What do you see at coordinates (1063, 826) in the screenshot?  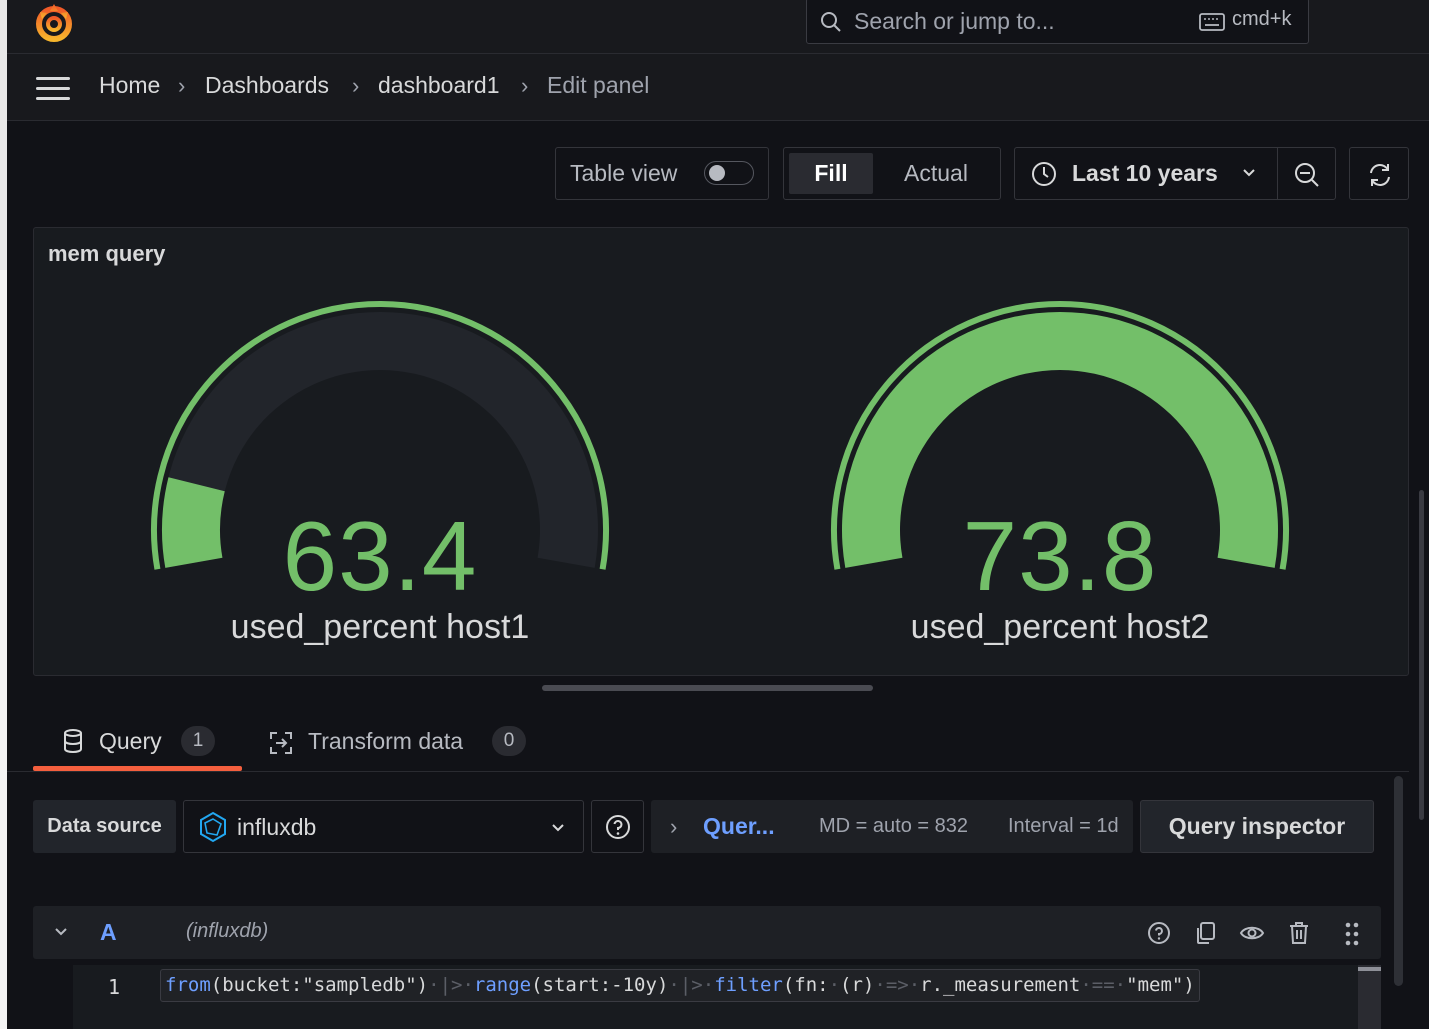 I see `query-interval: Interval = 1d` at bounding box center [1063, 826].